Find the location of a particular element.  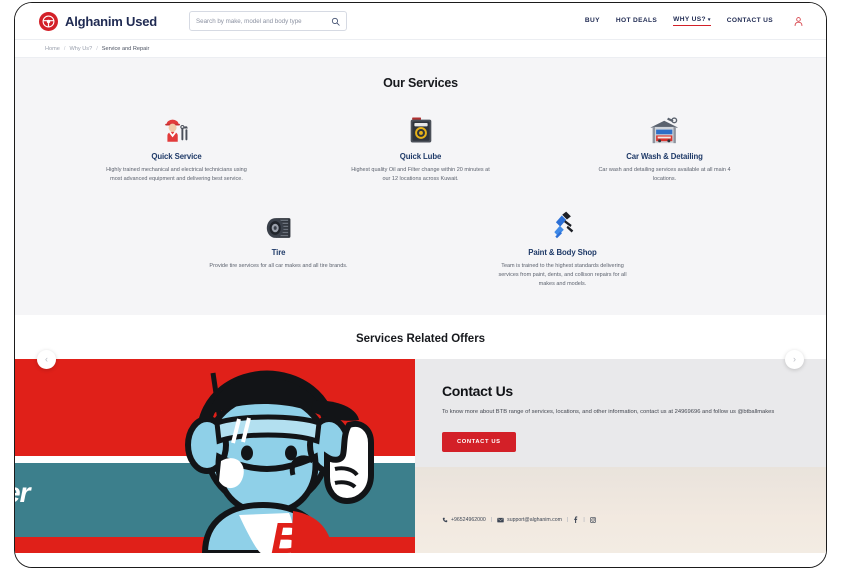

site-header: Alghanim Used BUY HOT DEALS WHY US?▾ is located at coordinates (420, 21).